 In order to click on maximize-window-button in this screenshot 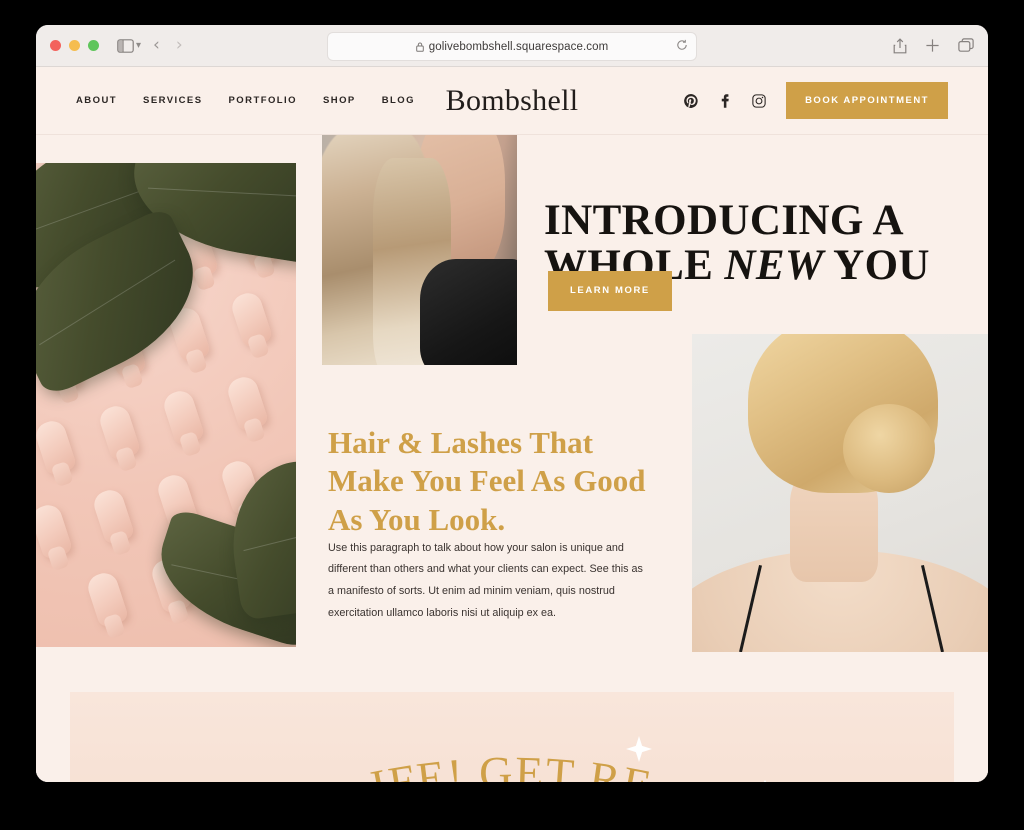, I will do `click(93, 45)`.